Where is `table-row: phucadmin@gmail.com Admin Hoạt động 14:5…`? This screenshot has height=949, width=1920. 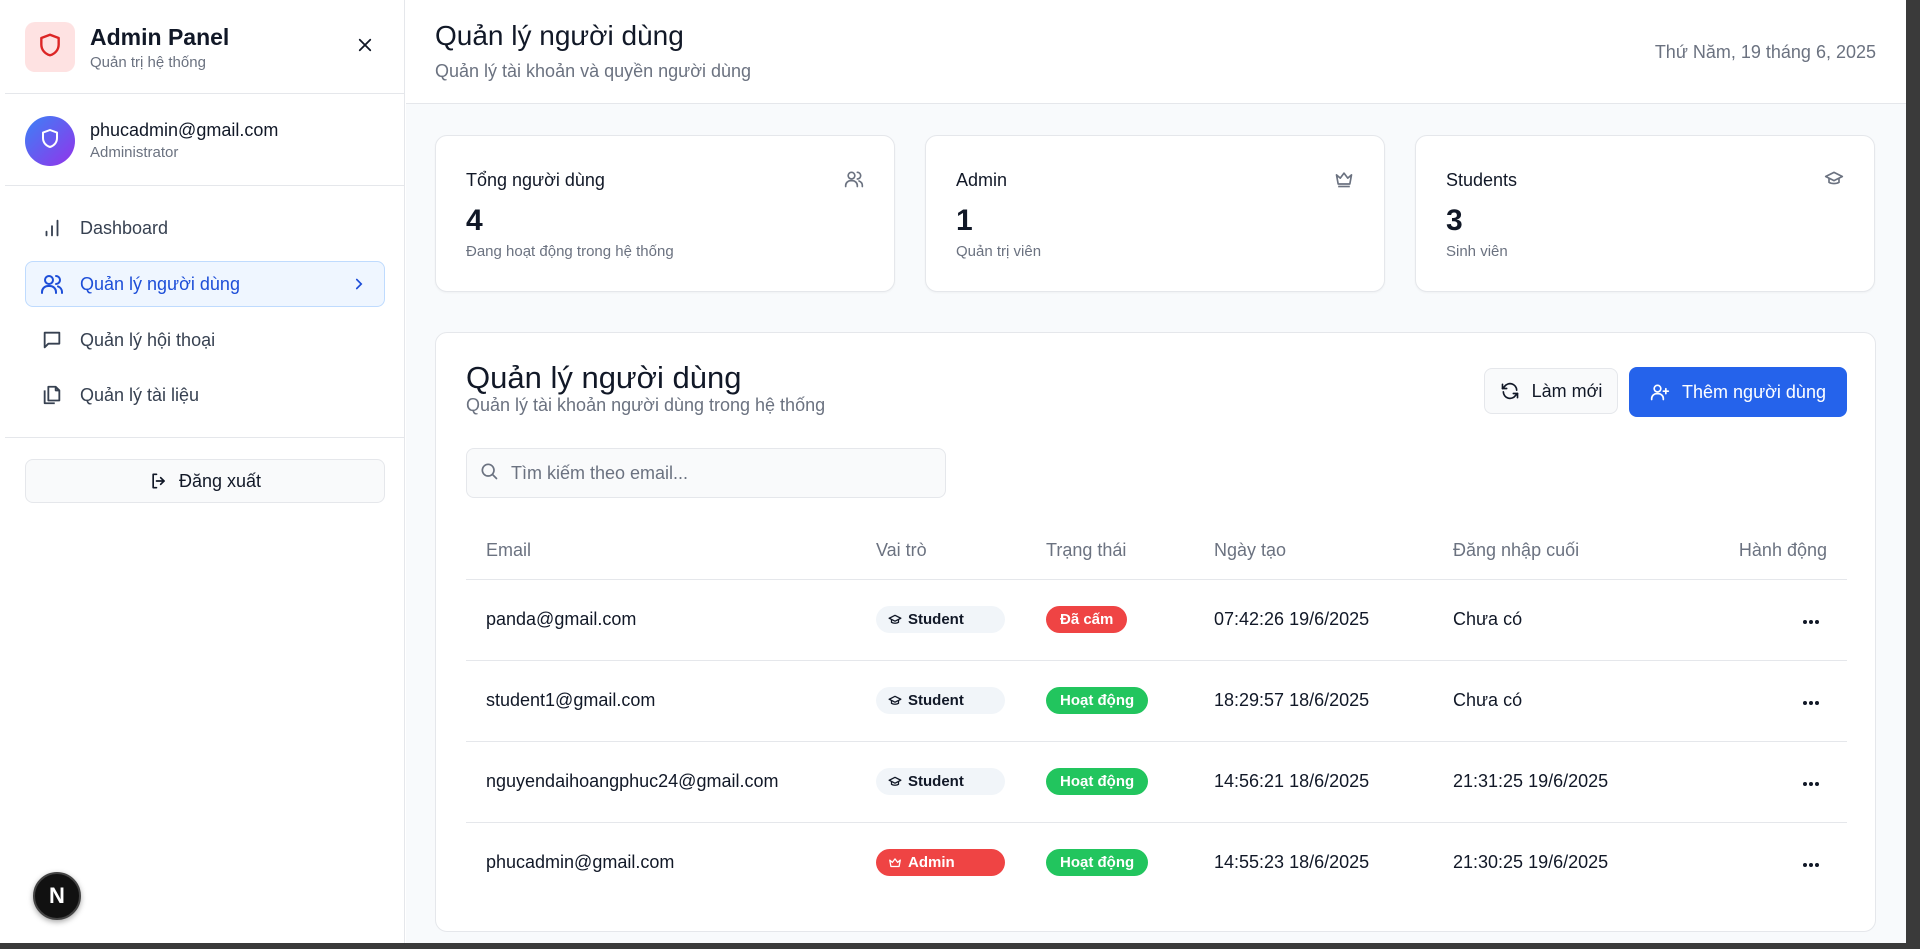 table-row: phucadmin@gmail.com Admin Hoạt động 14:5… is located at coordinates (1156, 862).